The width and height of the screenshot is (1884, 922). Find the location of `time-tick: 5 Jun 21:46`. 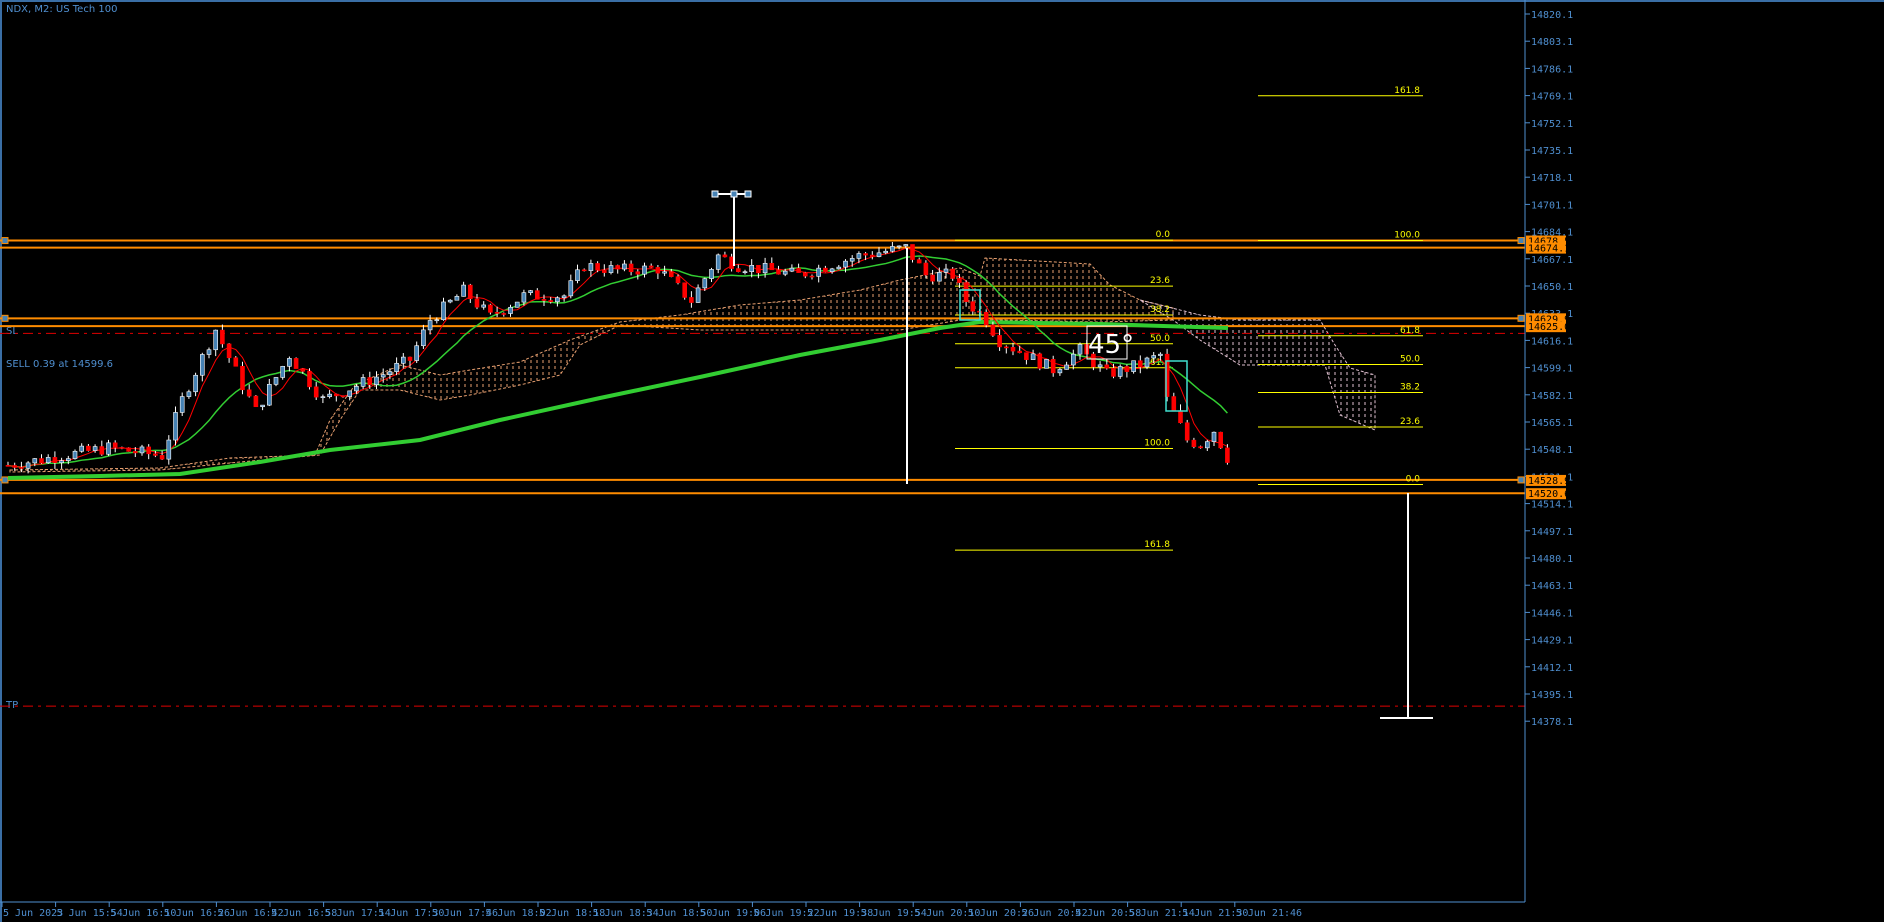

time-tick: 5 Jun 21:46 is located at coordinates (1269, 913).